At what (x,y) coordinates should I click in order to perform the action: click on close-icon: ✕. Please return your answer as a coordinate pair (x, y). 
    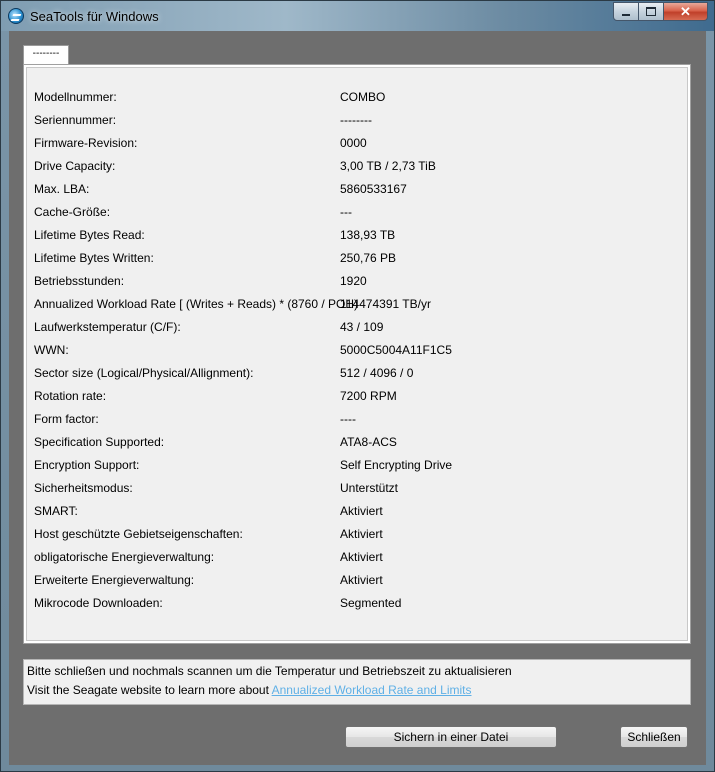
    Looking at the image, I should click on (685, 11).